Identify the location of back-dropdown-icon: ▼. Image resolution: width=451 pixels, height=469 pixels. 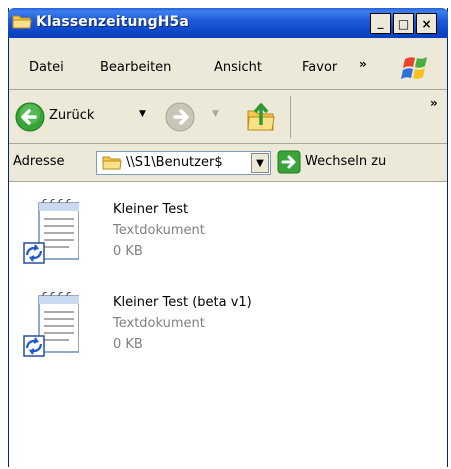
(142, 114).